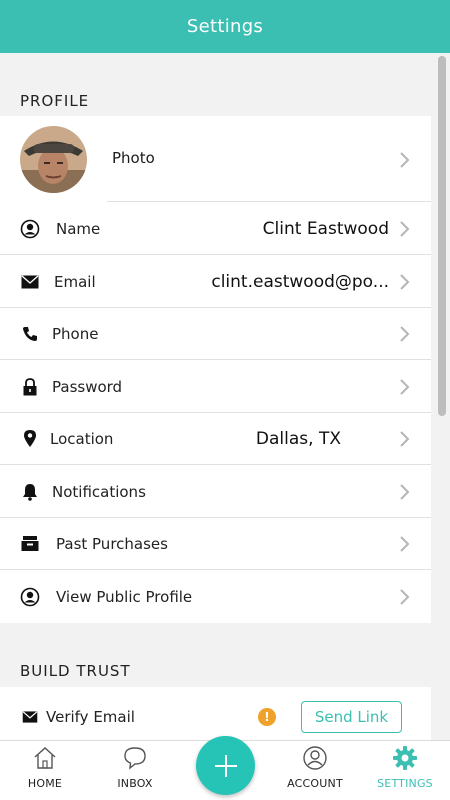 This screenshot has width=450, height=800. I want to click on profile-row-name: Name Clint Eastwood, so click(215, 229).